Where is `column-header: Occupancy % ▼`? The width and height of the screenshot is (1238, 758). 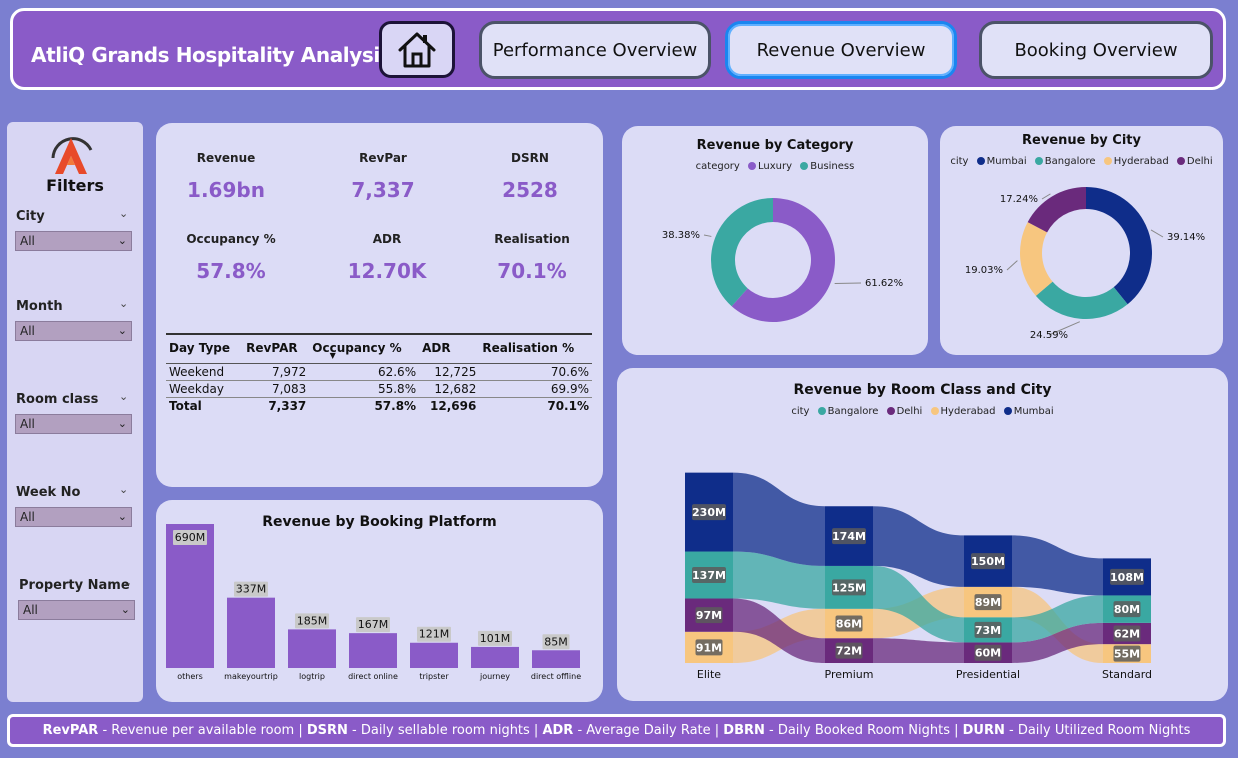
column-header: Occupancy % ▼ is located at coordinates (364, 348).